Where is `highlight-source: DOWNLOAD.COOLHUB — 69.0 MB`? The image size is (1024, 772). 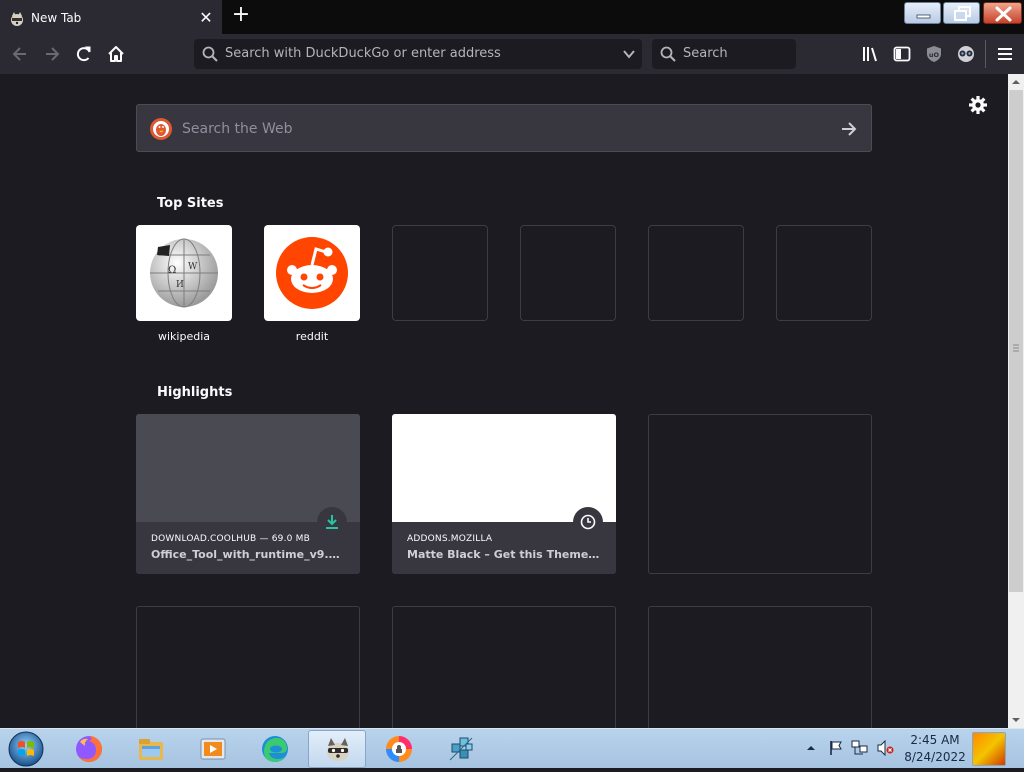
highlight-source: DOWNLOAD.COOLHUB — 69.0 MB is located at coordinates (230, 539).